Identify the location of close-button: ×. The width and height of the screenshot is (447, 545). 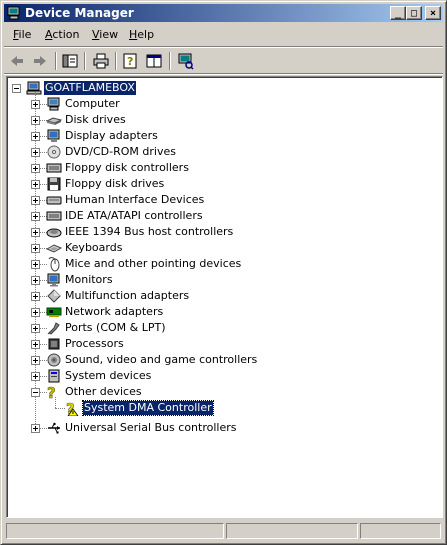
(433, 13).